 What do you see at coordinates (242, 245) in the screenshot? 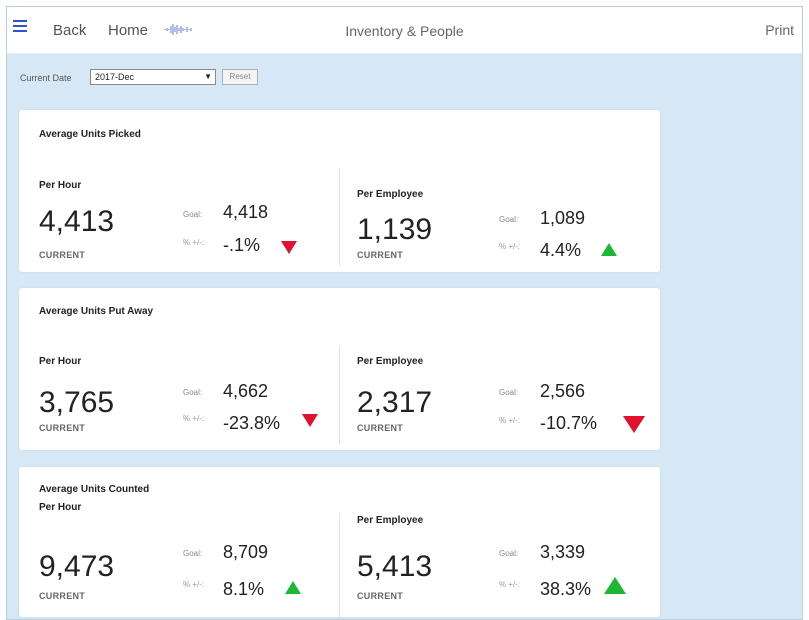
I see `per-hour-pct-value: -.1%` at bounding box center [242, 245].